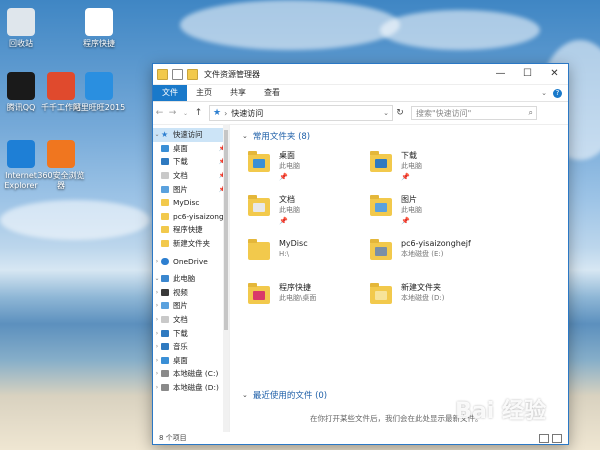  What do you see at coordinates (21, 86) in the screenshot?
I see `qq-penguin-icon` at bounding box center [21, 86].